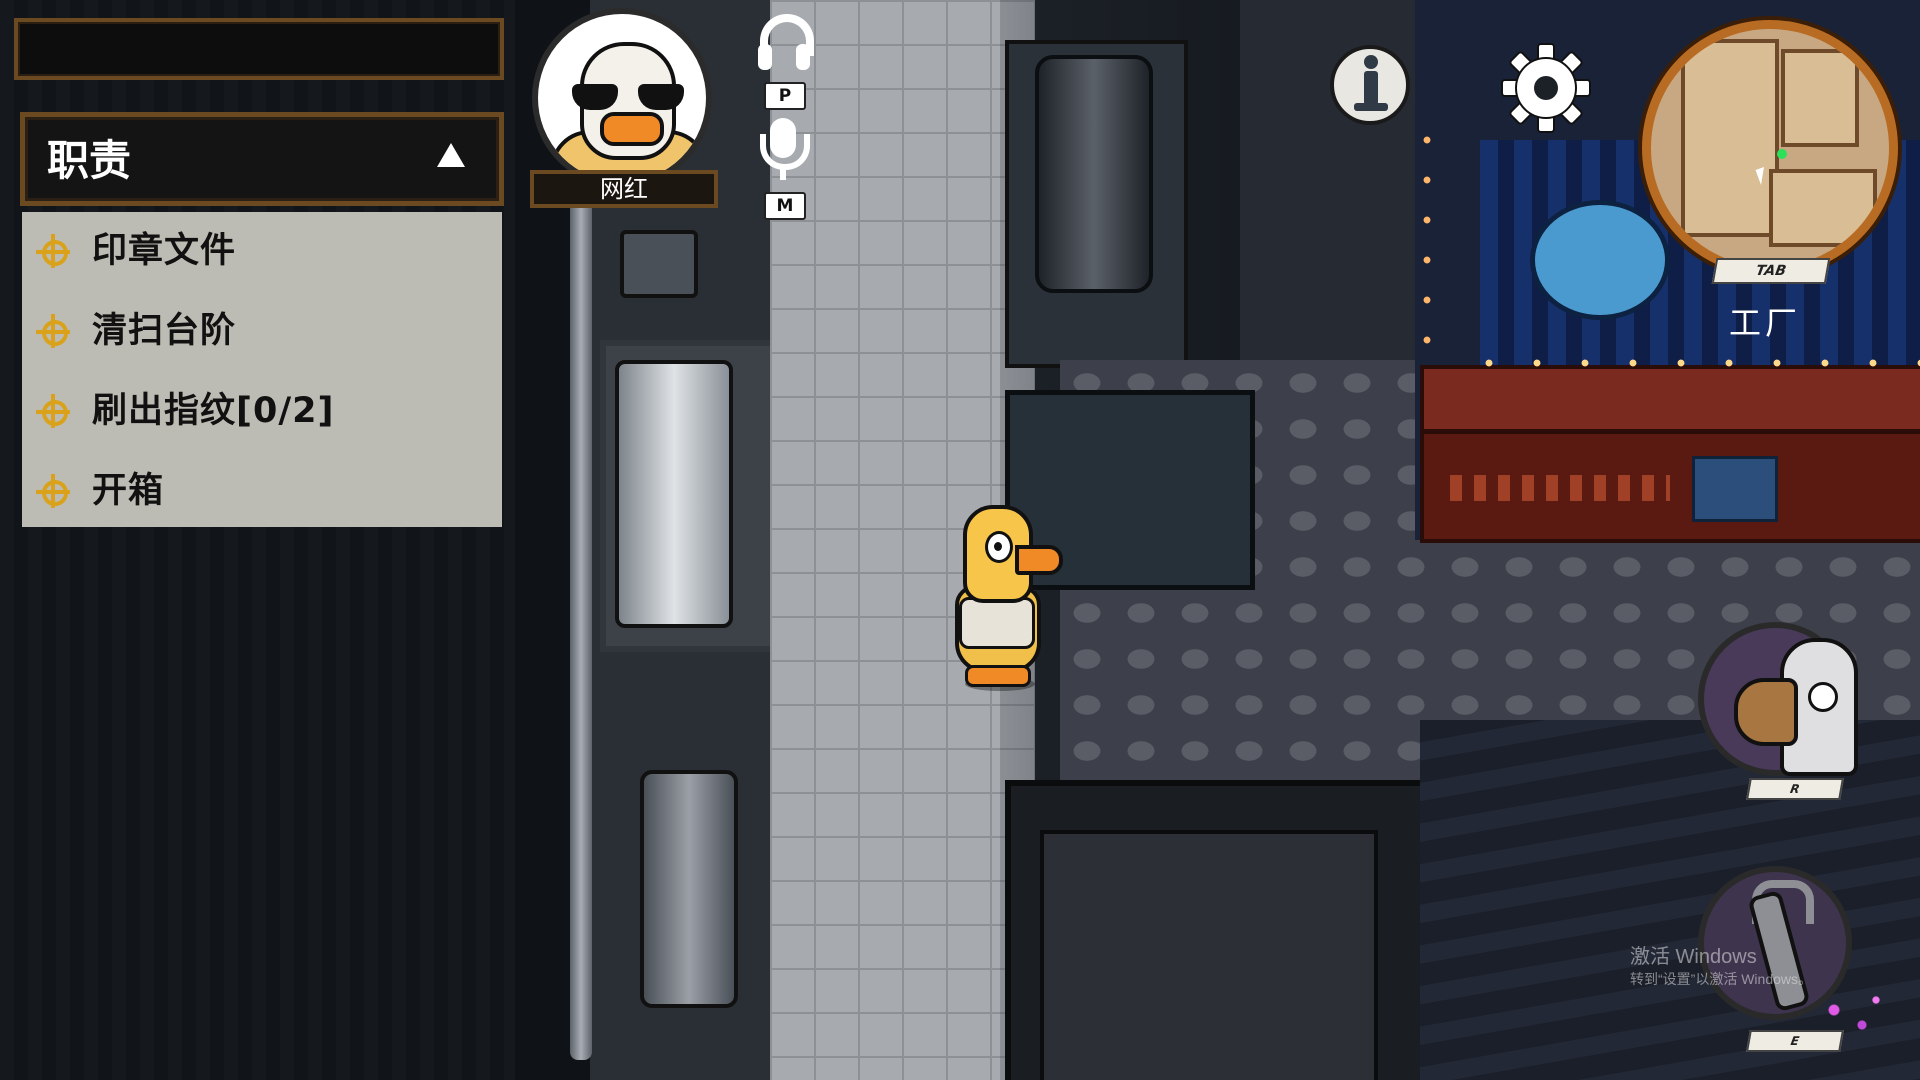 The width and height of the screenshot is (1920, 1080). I want to click on task-label: 印章文件, so click(164, 251).